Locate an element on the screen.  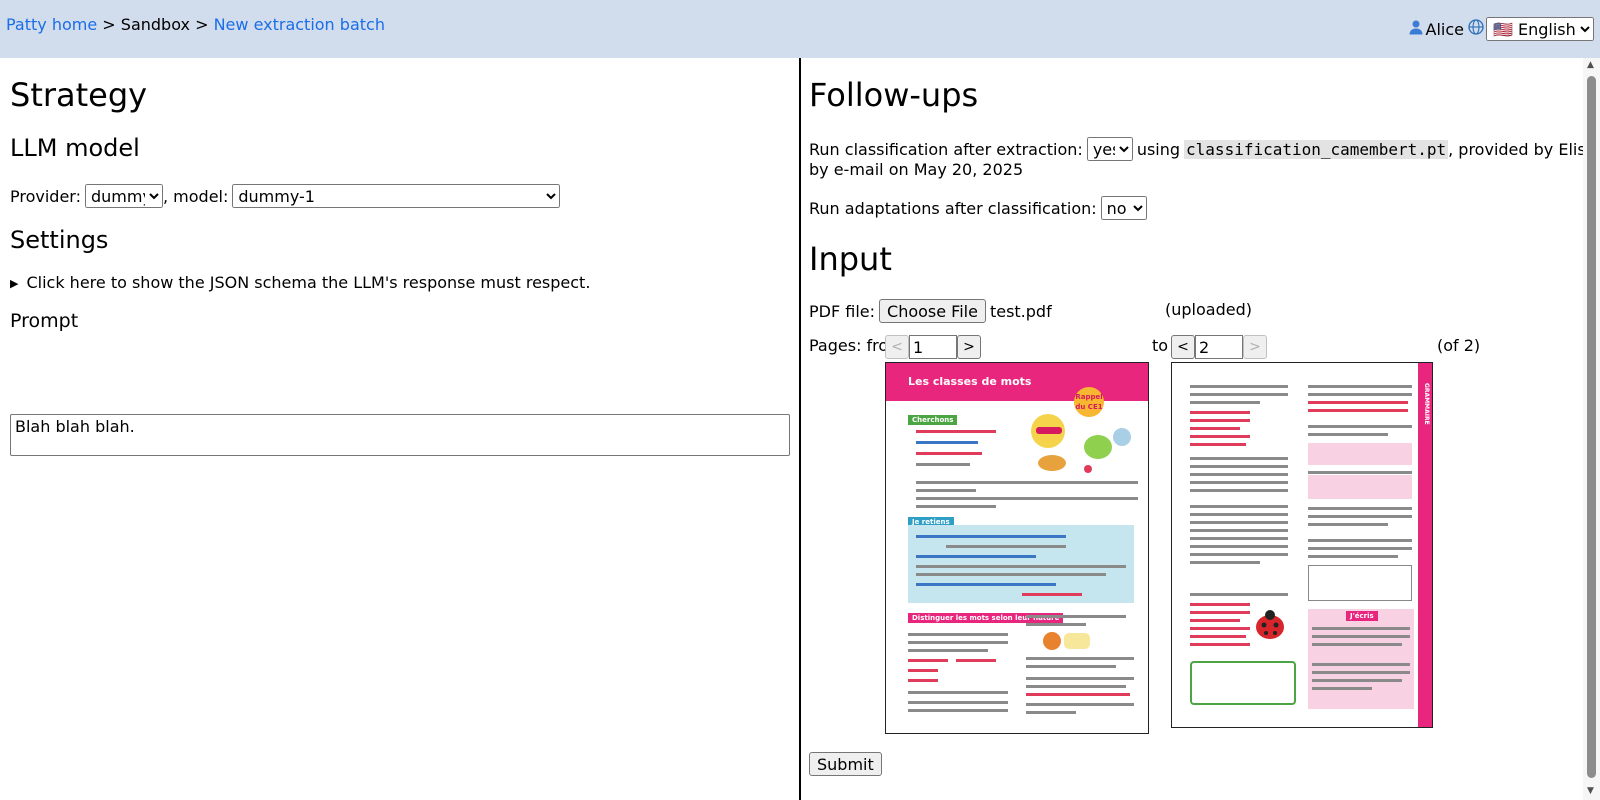
breadcrumb-current-link: New extraction batch is located at coordinates (299, 24).